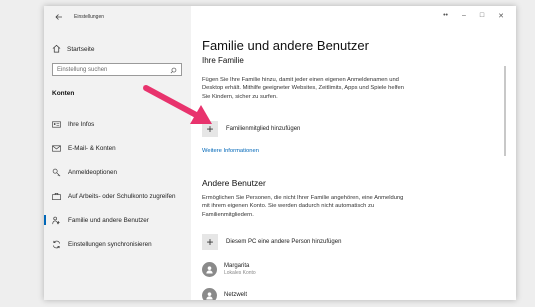  I want to click on search-icon, so click(173, 70).